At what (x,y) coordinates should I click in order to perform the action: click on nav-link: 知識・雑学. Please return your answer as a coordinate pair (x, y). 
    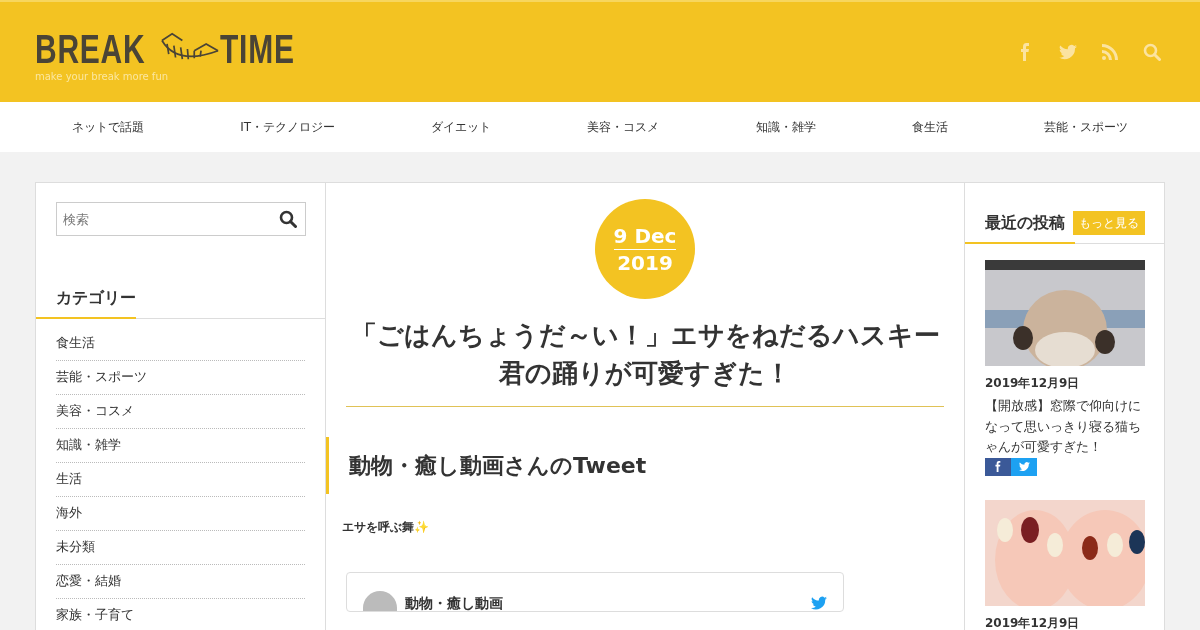
    Looking at the image, I should click on (785, 127).